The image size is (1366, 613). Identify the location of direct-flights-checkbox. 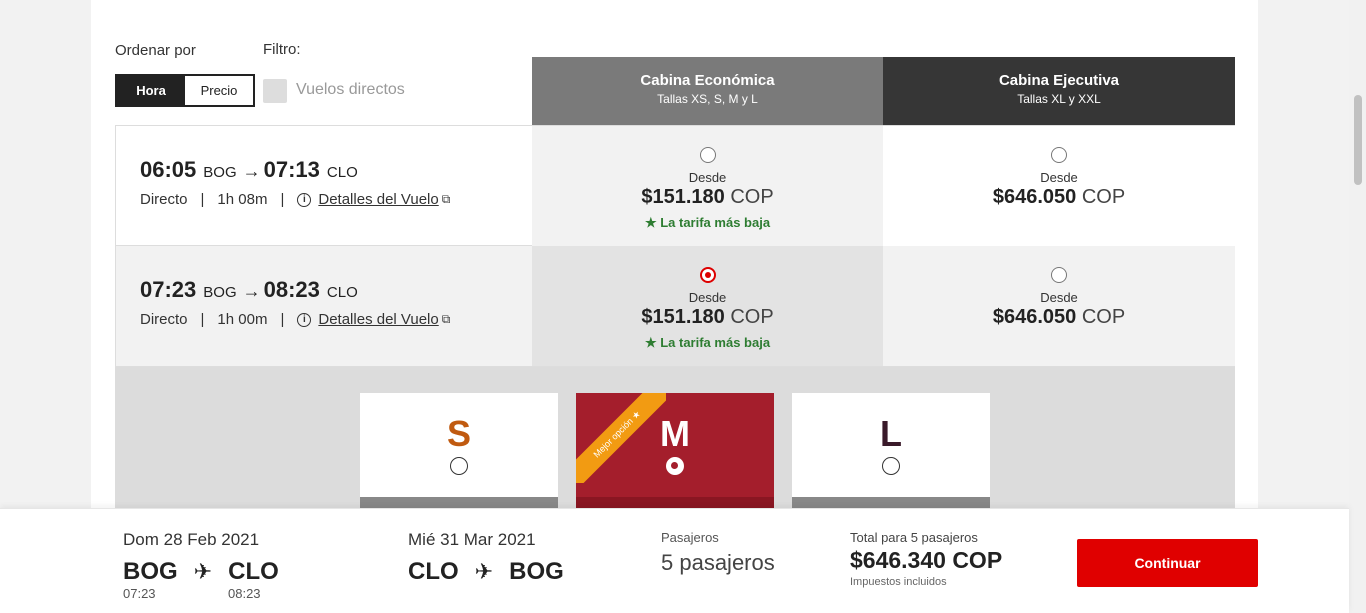
(275, 91).